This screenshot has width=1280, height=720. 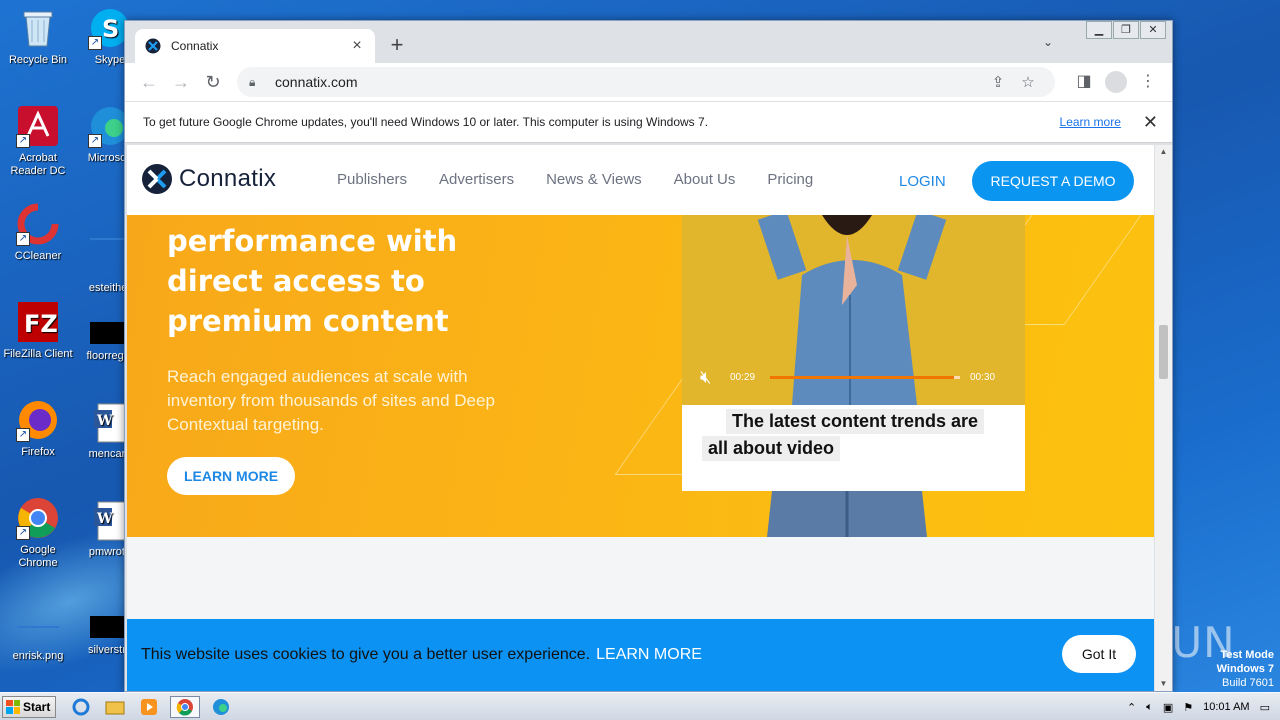 I want to click on scroll-down-arrow-icon: ▼, so click(x=1163, y=684).